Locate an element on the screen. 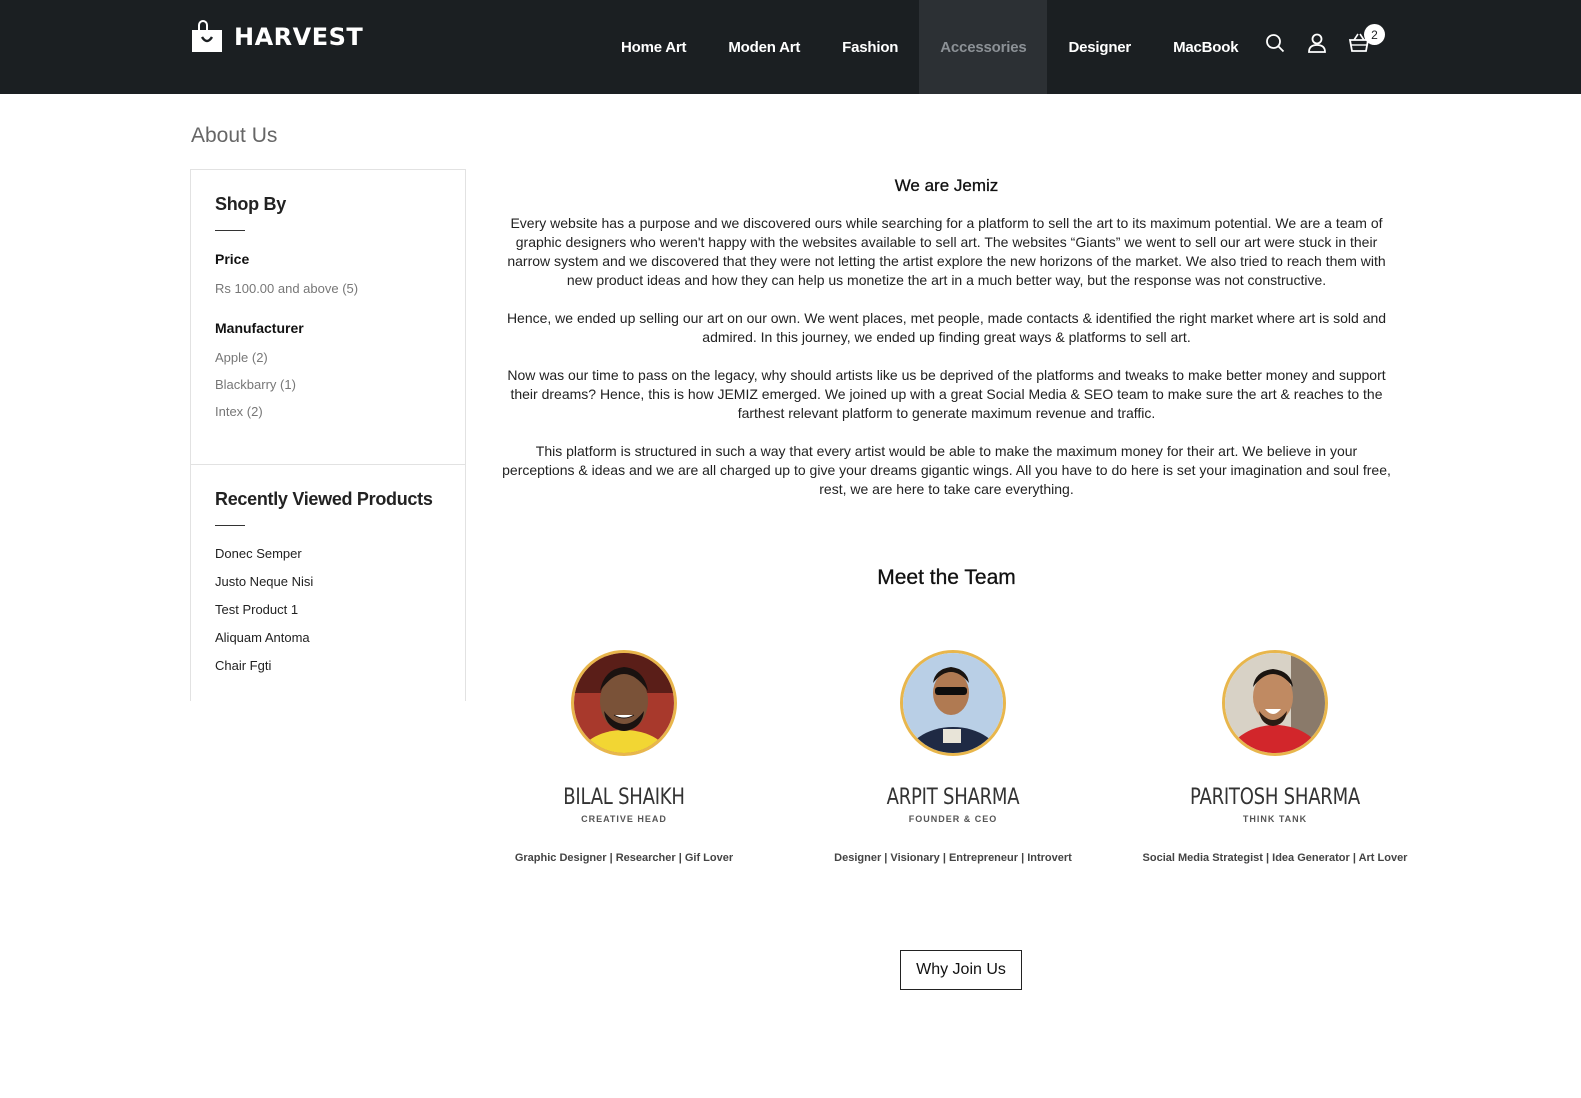 This screenshot has height=1098, width=1581. why-join-us-button: Why Join Us is located at coordinates (961, 970).